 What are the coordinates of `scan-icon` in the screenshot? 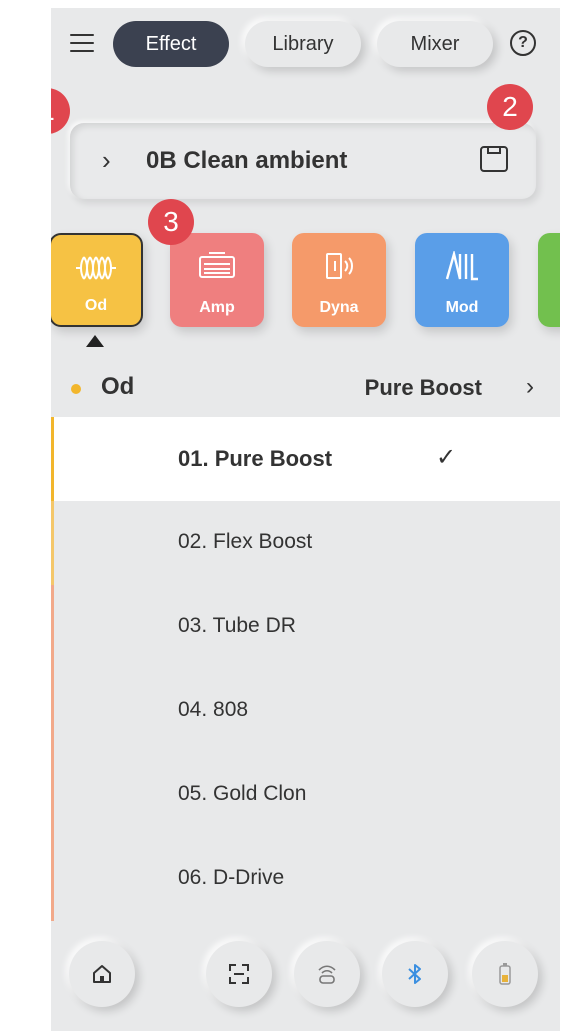 It's located at (239, 974).